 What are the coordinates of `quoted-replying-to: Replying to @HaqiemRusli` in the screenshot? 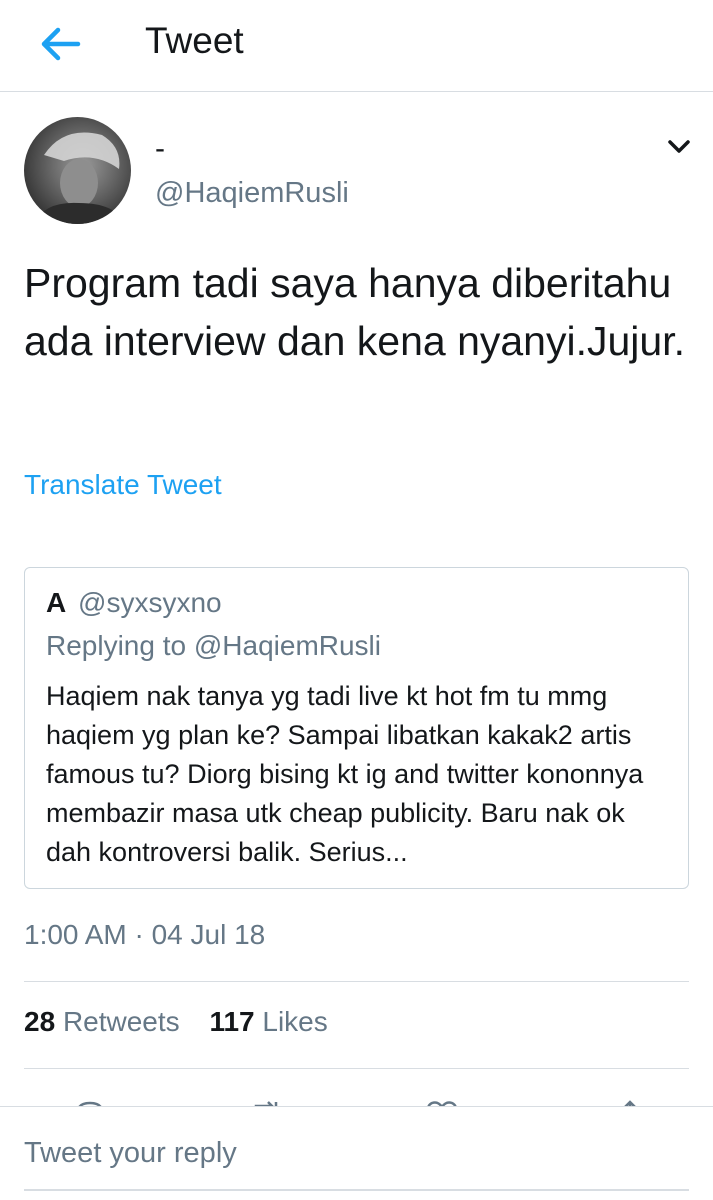 It's located at (214, 645).